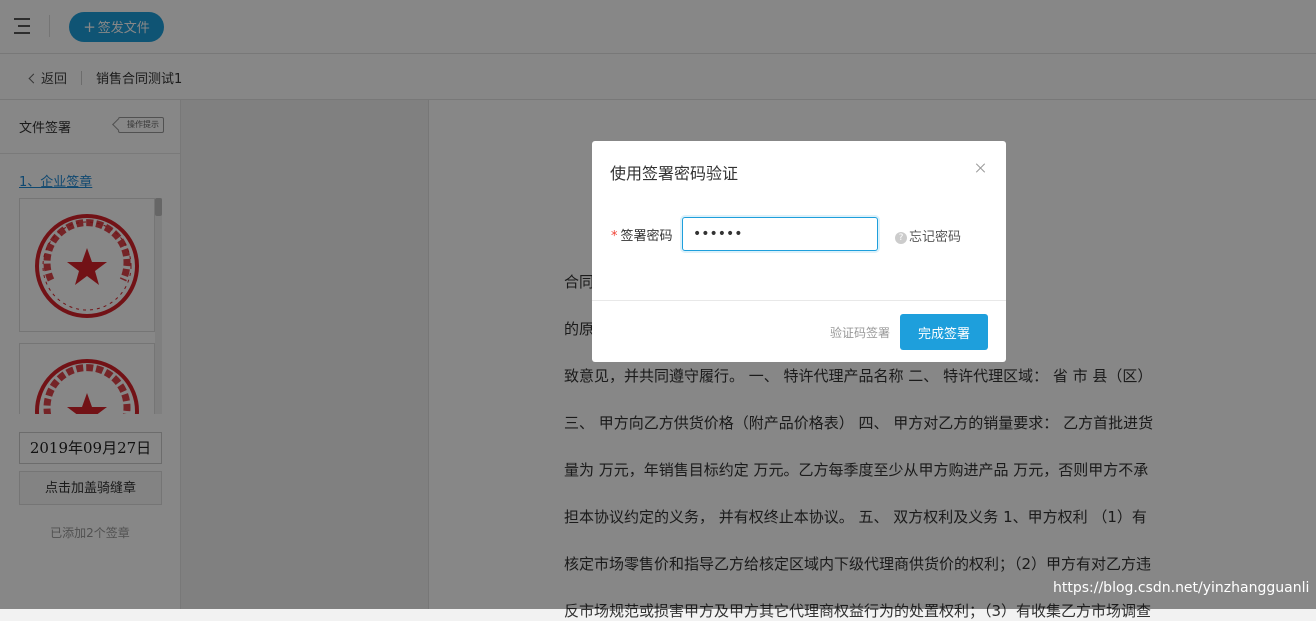  What do you see at coordinates (799, 251) in the screenshot?
I see `password-verify-dialog: 使用签署密码验证 * 签署密码 ? 忘记密码 验证码签署 完成签署` at bounding box center [799, 251].